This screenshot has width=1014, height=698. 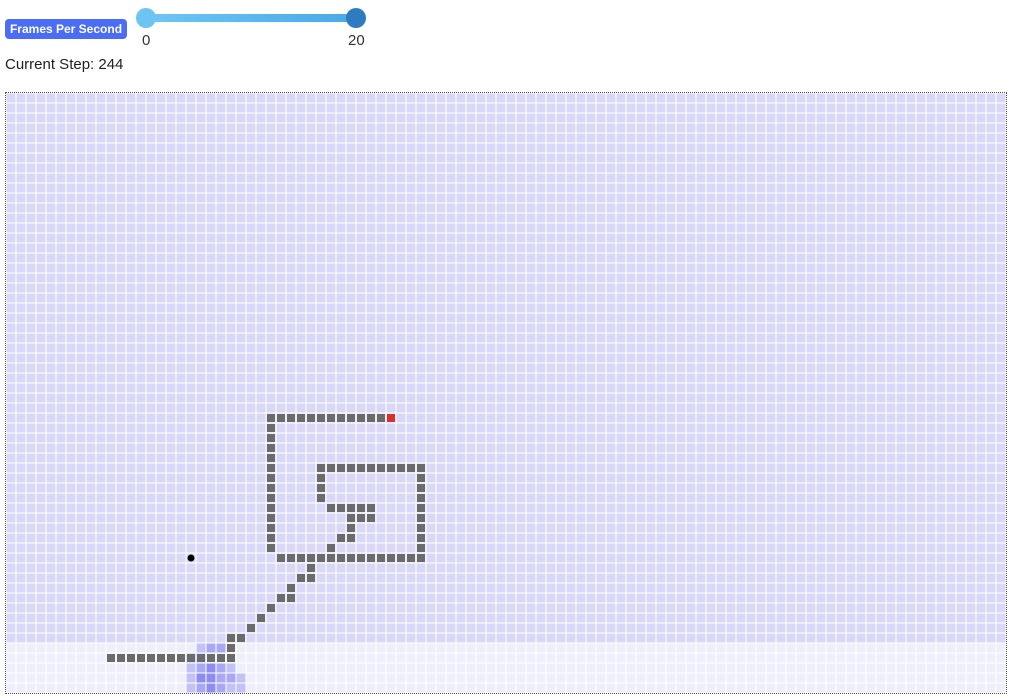 I want to click on slider-max-label: 20, so click(x=356, y=40).